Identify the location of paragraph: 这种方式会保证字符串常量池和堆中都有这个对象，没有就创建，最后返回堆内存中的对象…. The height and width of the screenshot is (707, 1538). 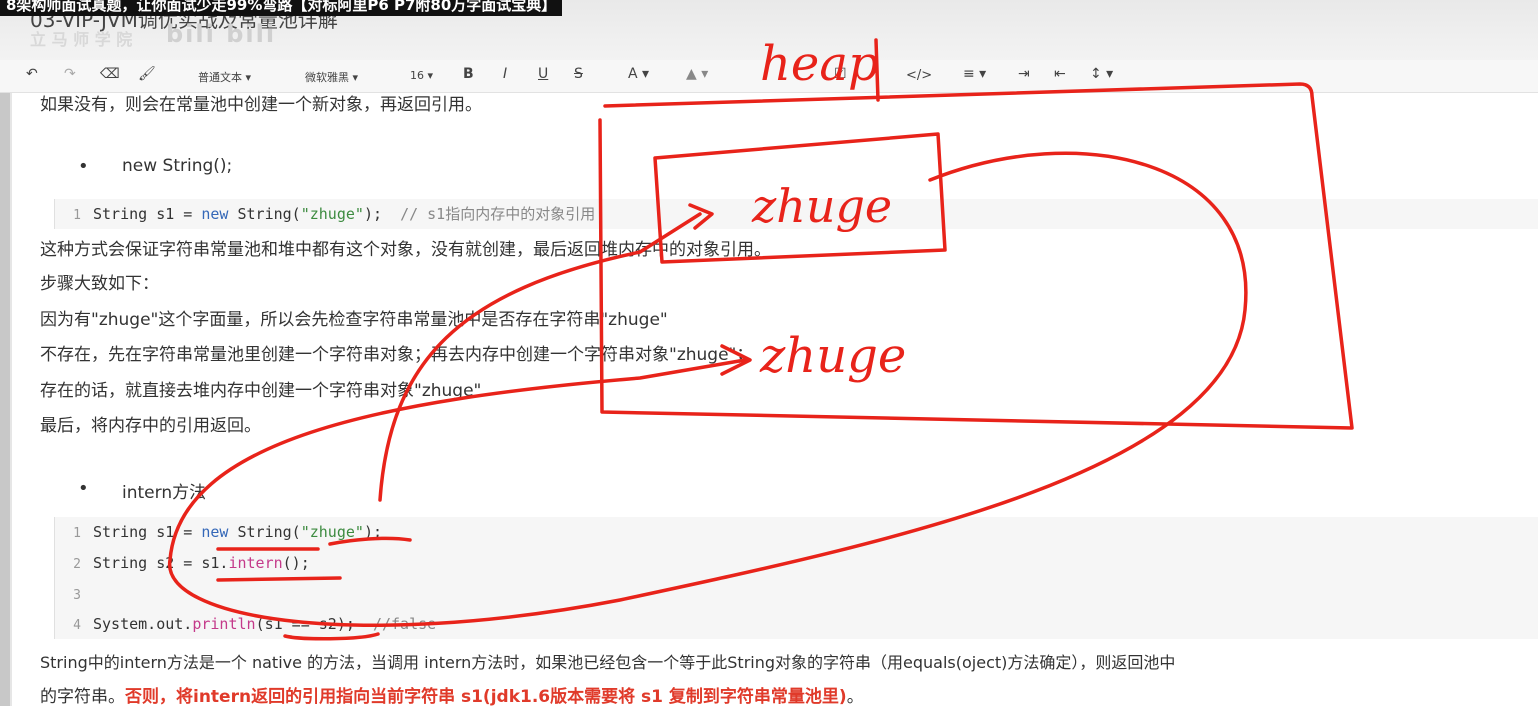
(405, 250).